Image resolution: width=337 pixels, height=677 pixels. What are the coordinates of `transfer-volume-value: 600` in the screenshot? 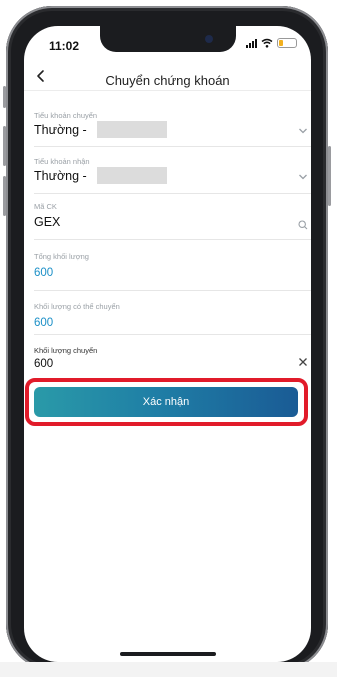 It's located at (44, 364).